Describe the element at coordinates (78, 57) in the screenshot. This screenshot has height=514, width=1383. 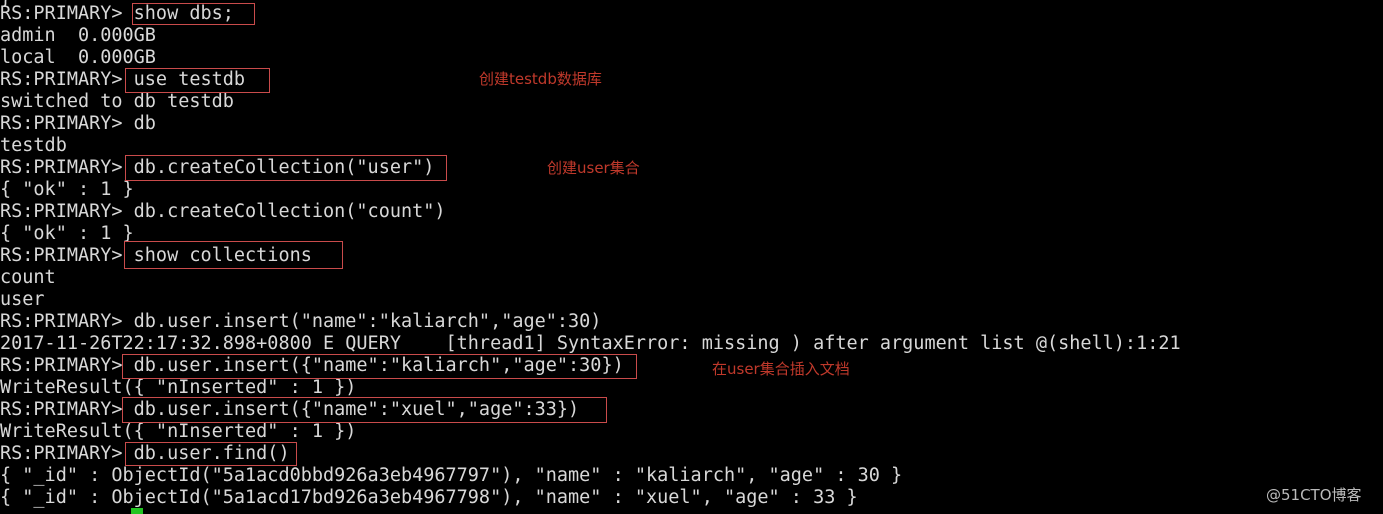
I see `terminal-line: local 0.000GB` at that location.